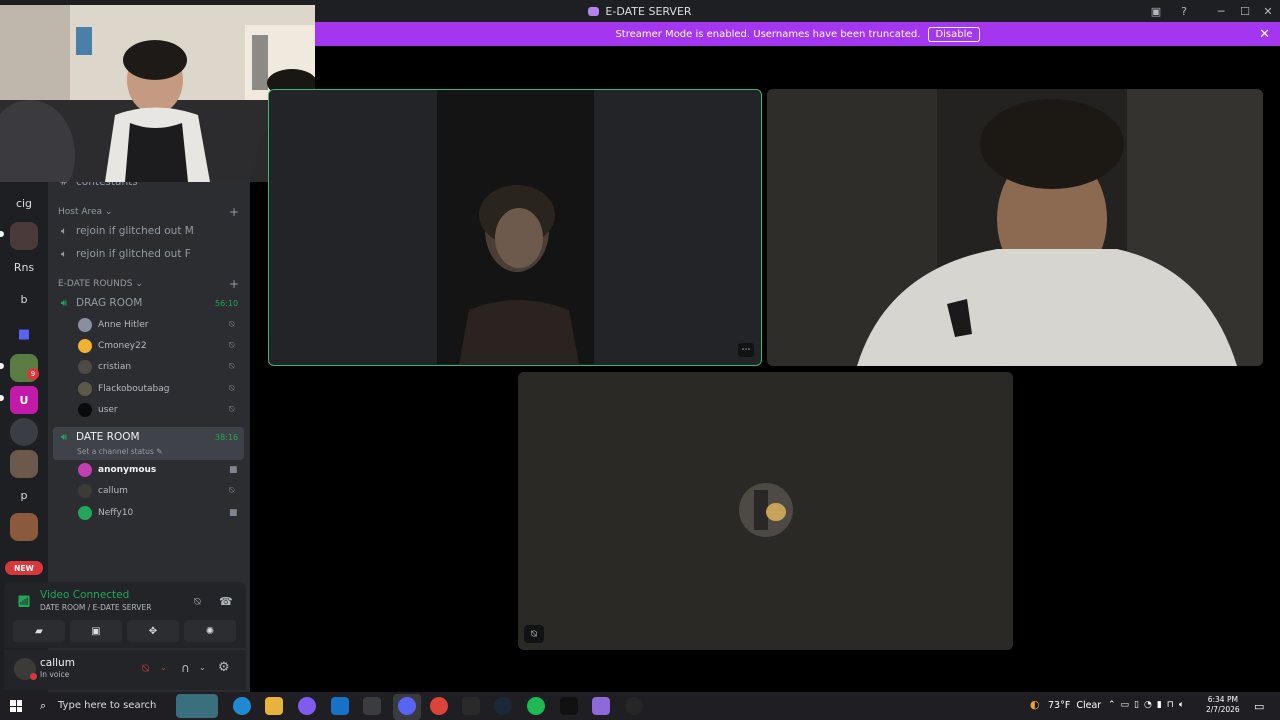  I want to click on voice-member: anonymous, so click(117, 470).